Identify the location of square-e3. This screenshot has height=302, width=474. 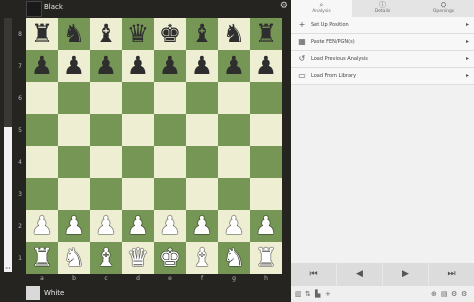
(170, 194).